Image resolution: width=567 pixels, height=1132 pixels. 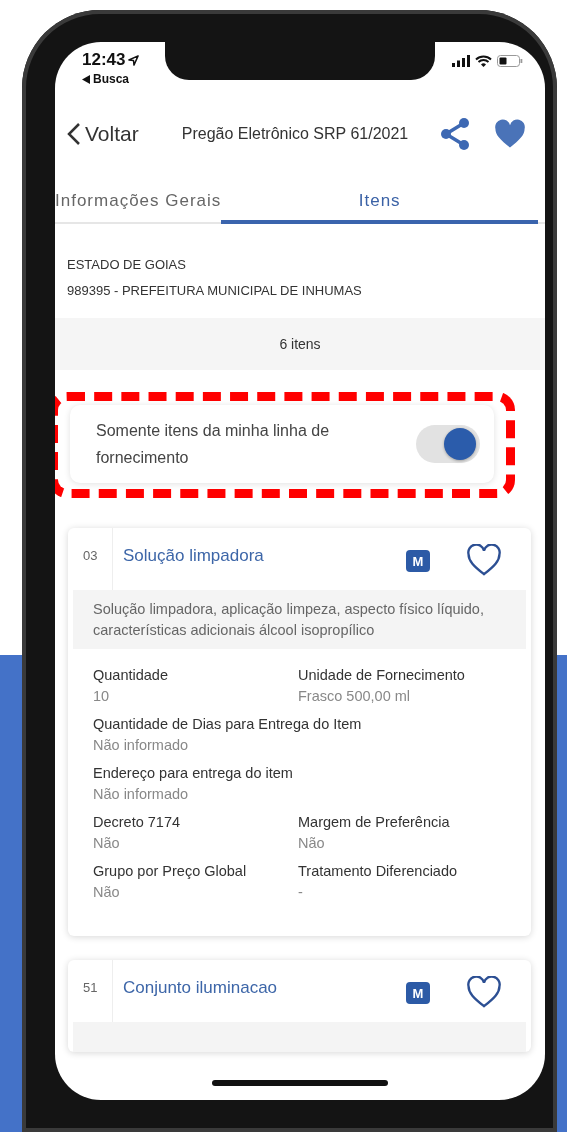 What do you see at coordinates (461, 61) in the screenshot?
I see `signal-icon` at bounding box center [461, 61].